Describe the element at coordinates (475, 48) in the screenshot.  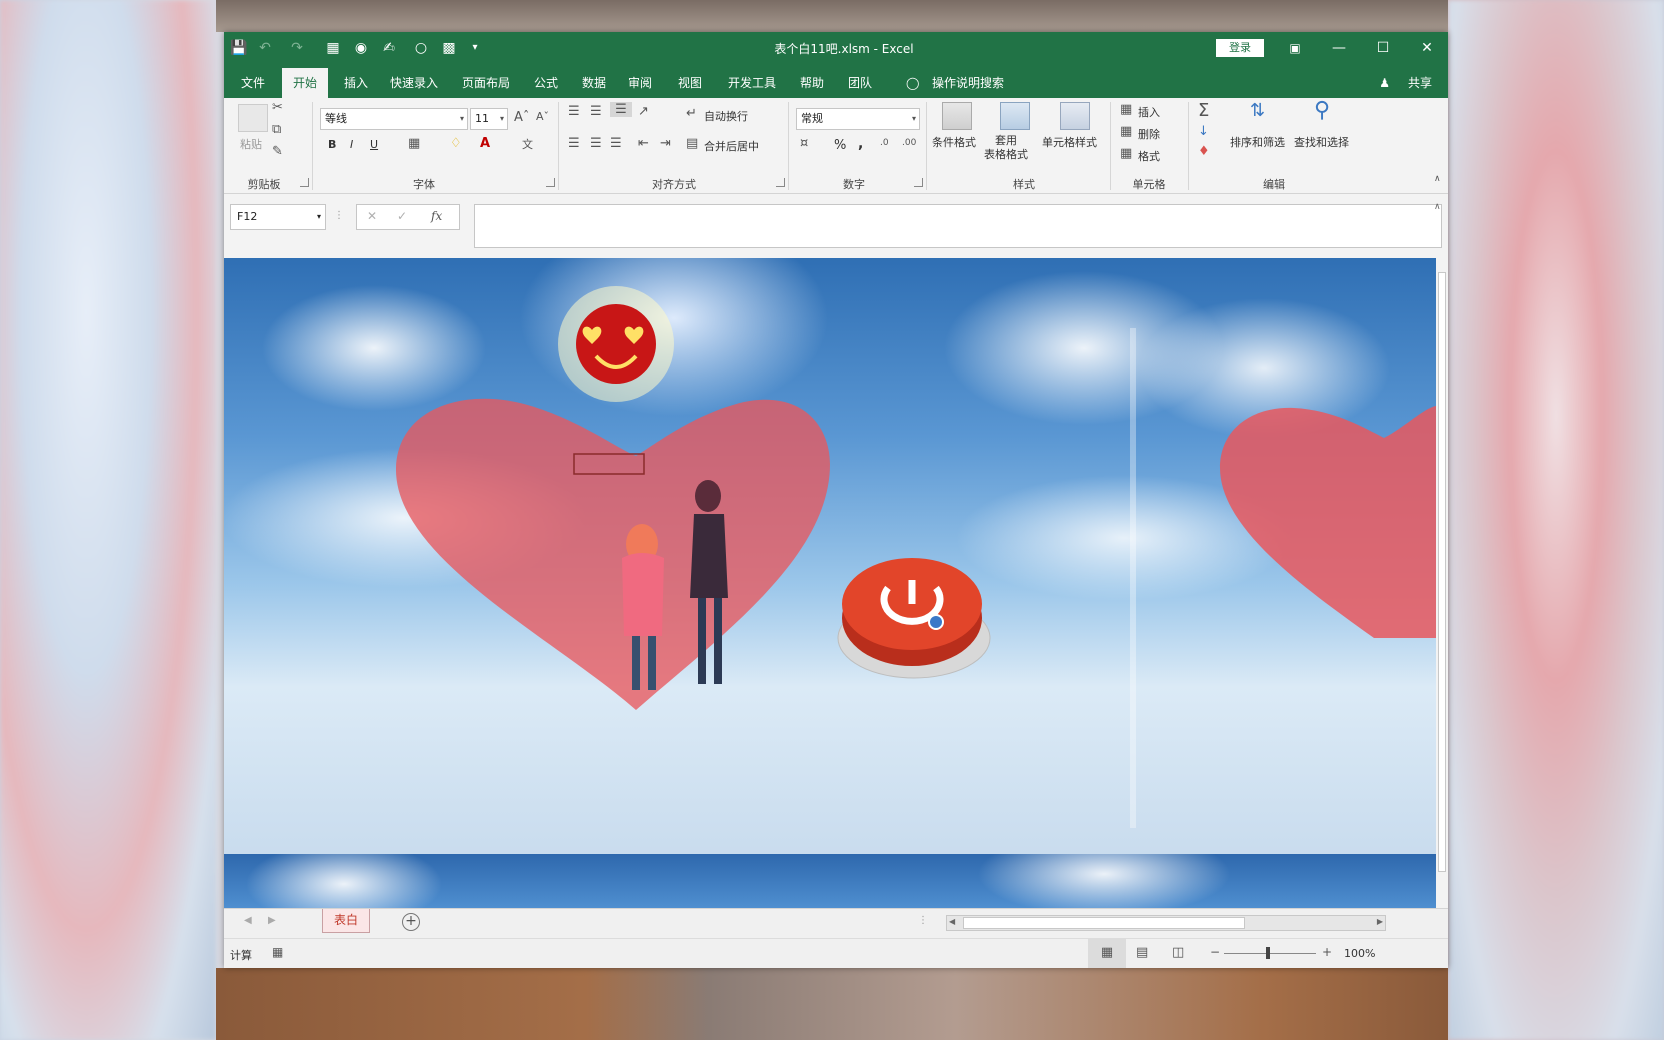
I see `customize-icon: ▾` at that location.